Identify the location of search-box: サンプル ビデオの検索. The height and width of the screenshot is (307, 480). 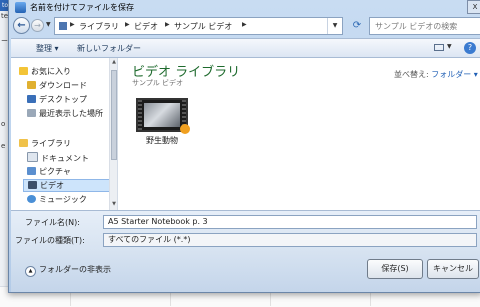
(424, 26).